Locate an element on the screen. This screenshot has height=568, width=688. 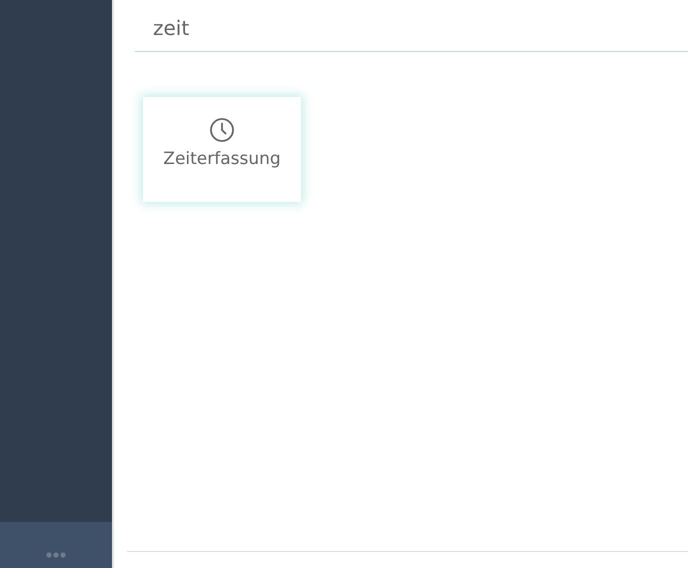
result-tile: Zeiterfassung is located at coordinates (222, 149).